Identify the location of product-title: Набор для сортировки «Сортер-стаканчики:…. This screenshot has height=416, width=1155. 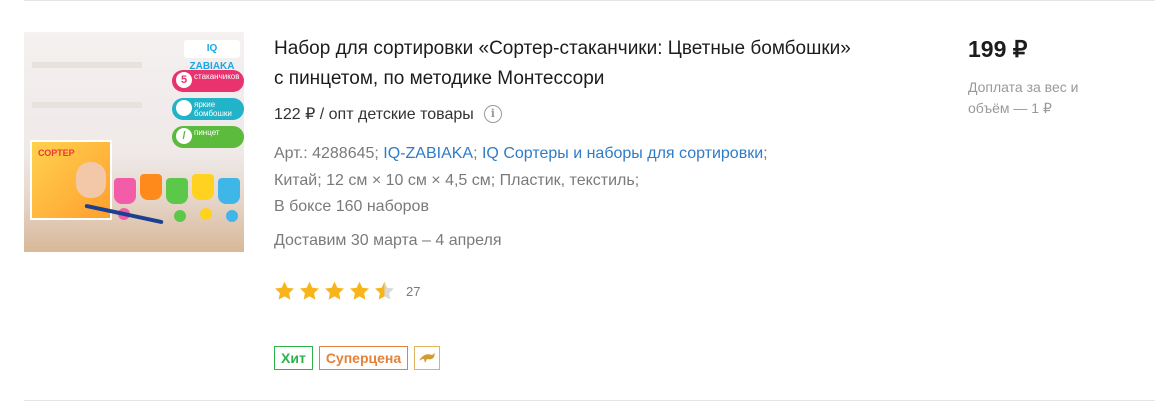
(564, 64).